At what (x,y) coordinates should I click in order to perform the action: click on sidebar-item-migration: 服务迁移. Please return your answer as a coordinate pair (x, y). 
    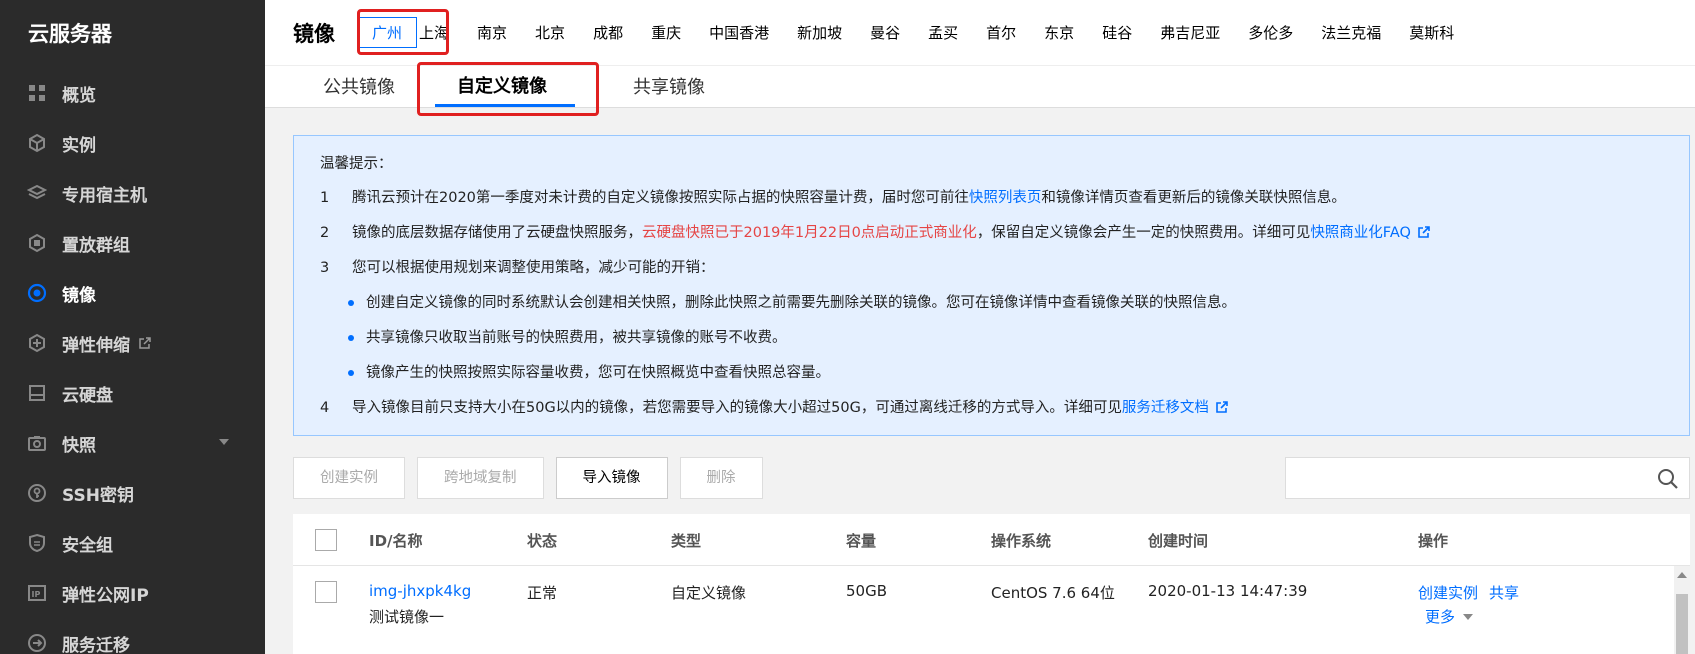
    Looking at the image, I should click on (132, 636).